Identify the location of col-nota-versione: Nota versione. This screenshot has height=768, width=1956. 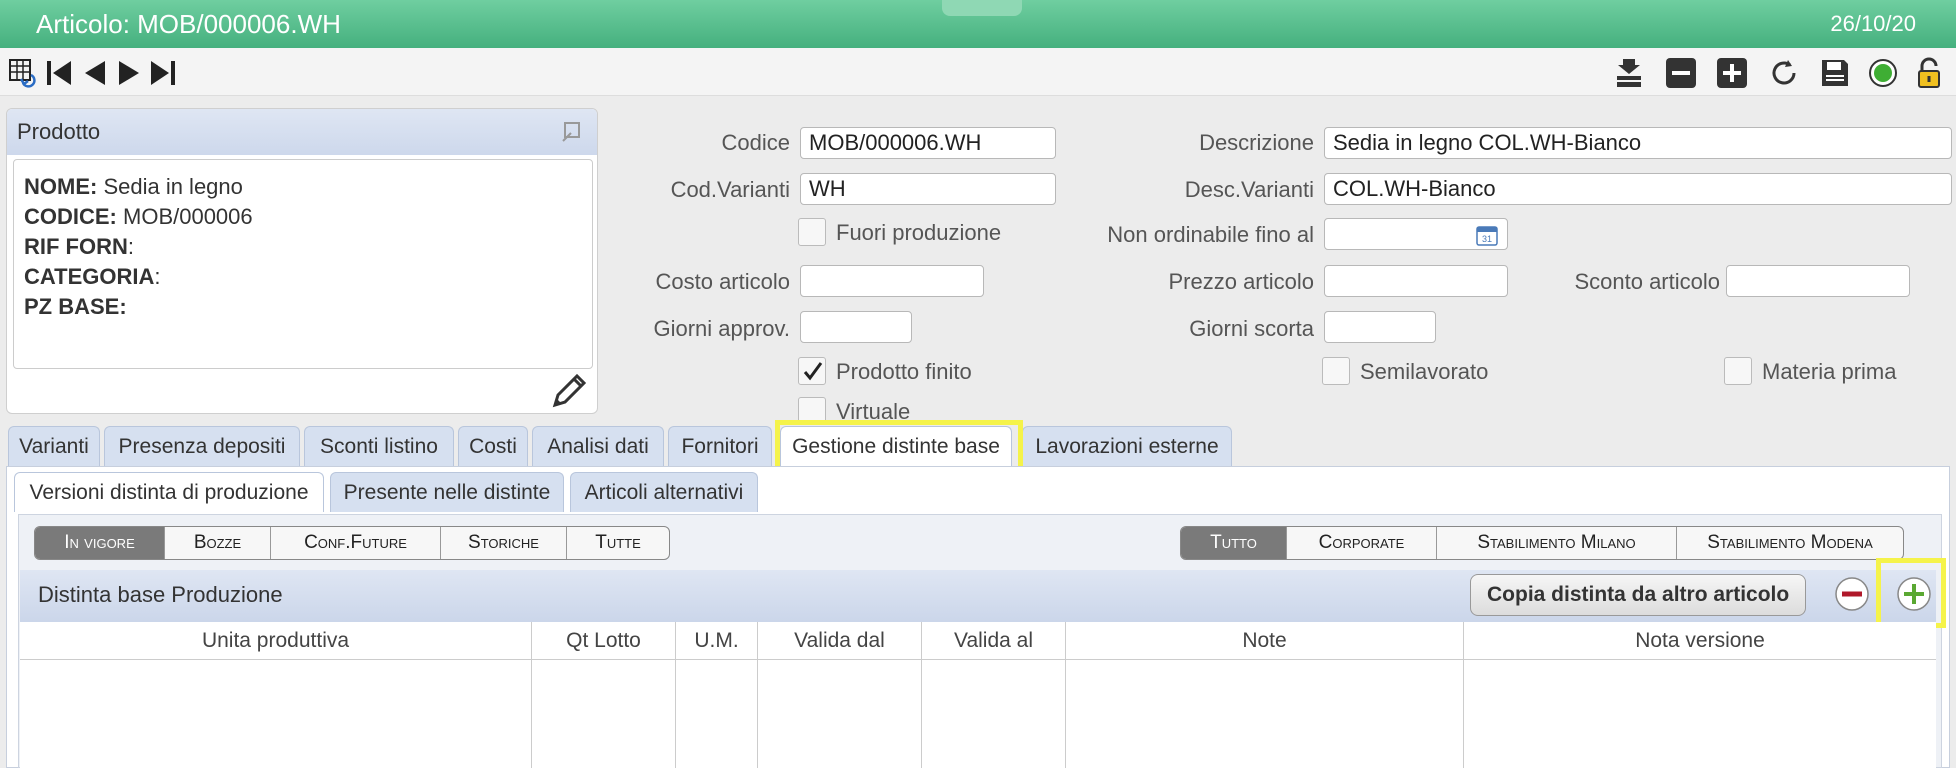
(1700, 641).